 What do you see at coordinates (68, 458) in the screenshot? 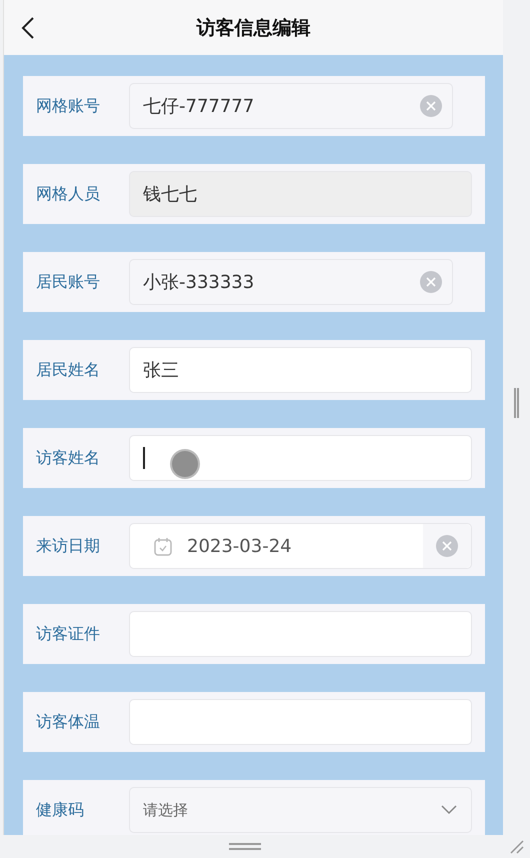
I see `field-label: 访客姓名` at bounding box center [68, 458].